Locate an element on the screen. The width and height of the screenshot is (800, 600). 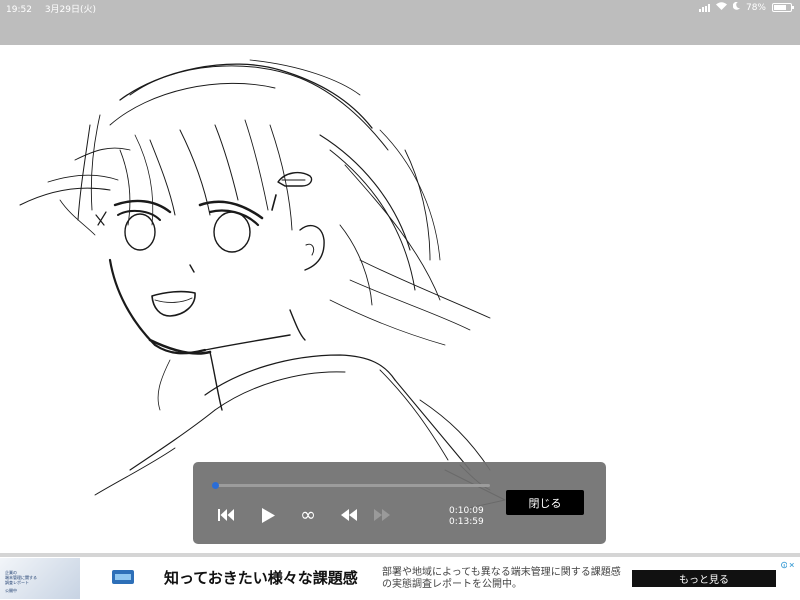
status-right: 78% is located at coordinates (746, 7).